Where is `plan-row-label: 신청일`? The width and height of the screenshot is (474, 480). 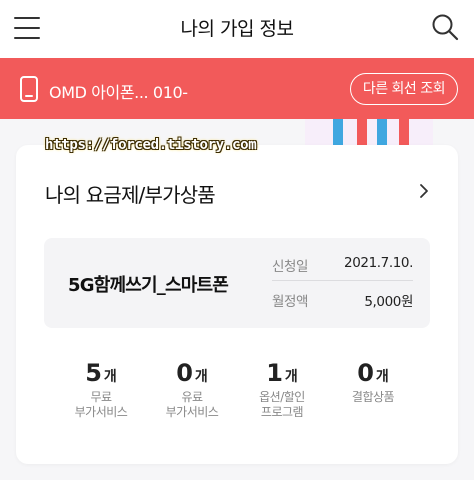
plan-row-label: 신청일 is located at coordinates (290, 267).